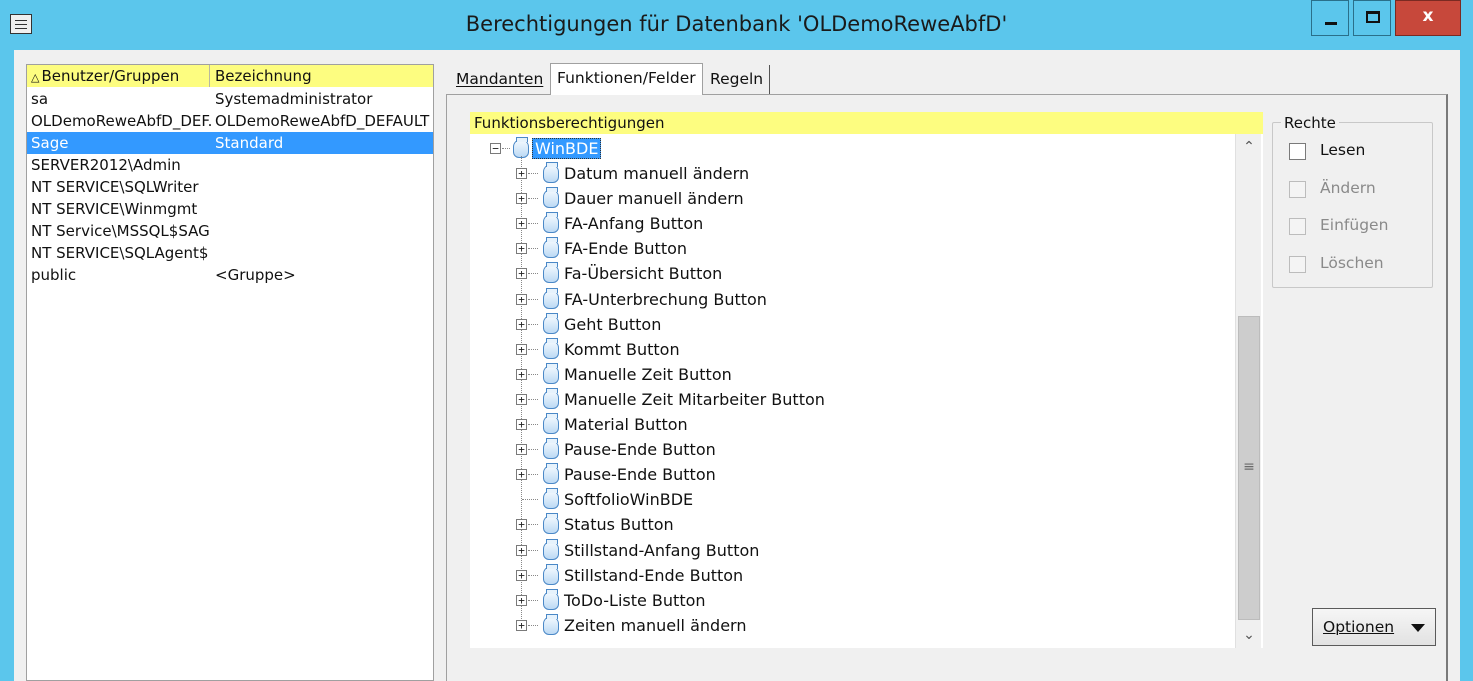 The image size is (1473, 681). Describe the element at coordinates (840, 399) in the screenshot. I see `tree-node: + Manuelle Zeit Mitarbeiter Button` at that location.